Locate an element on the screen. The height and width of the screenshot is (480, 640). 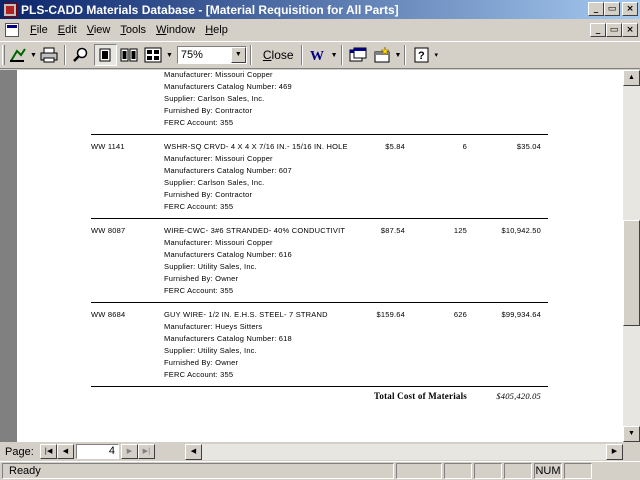
last-page-button: ▶| is located at coordinates (146, 451).